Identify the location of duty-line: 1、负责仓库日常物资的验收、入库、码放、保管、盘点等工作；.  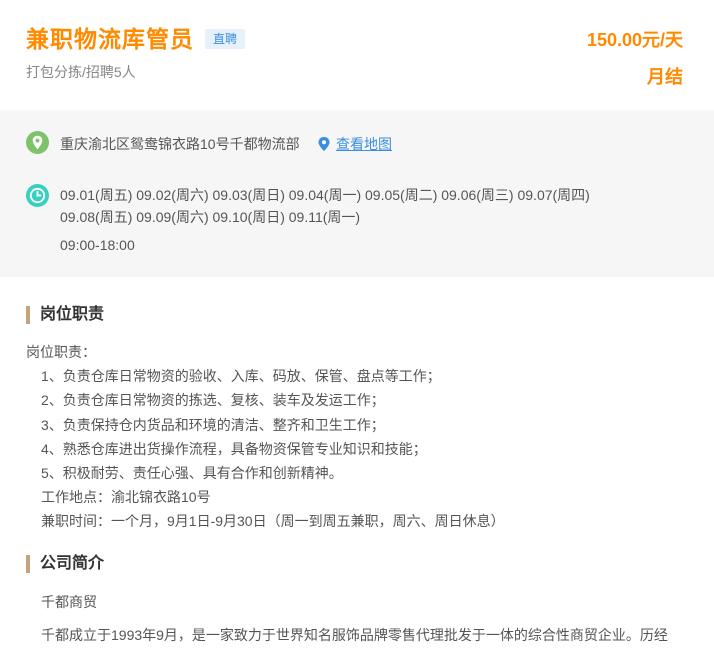
(241, 376).